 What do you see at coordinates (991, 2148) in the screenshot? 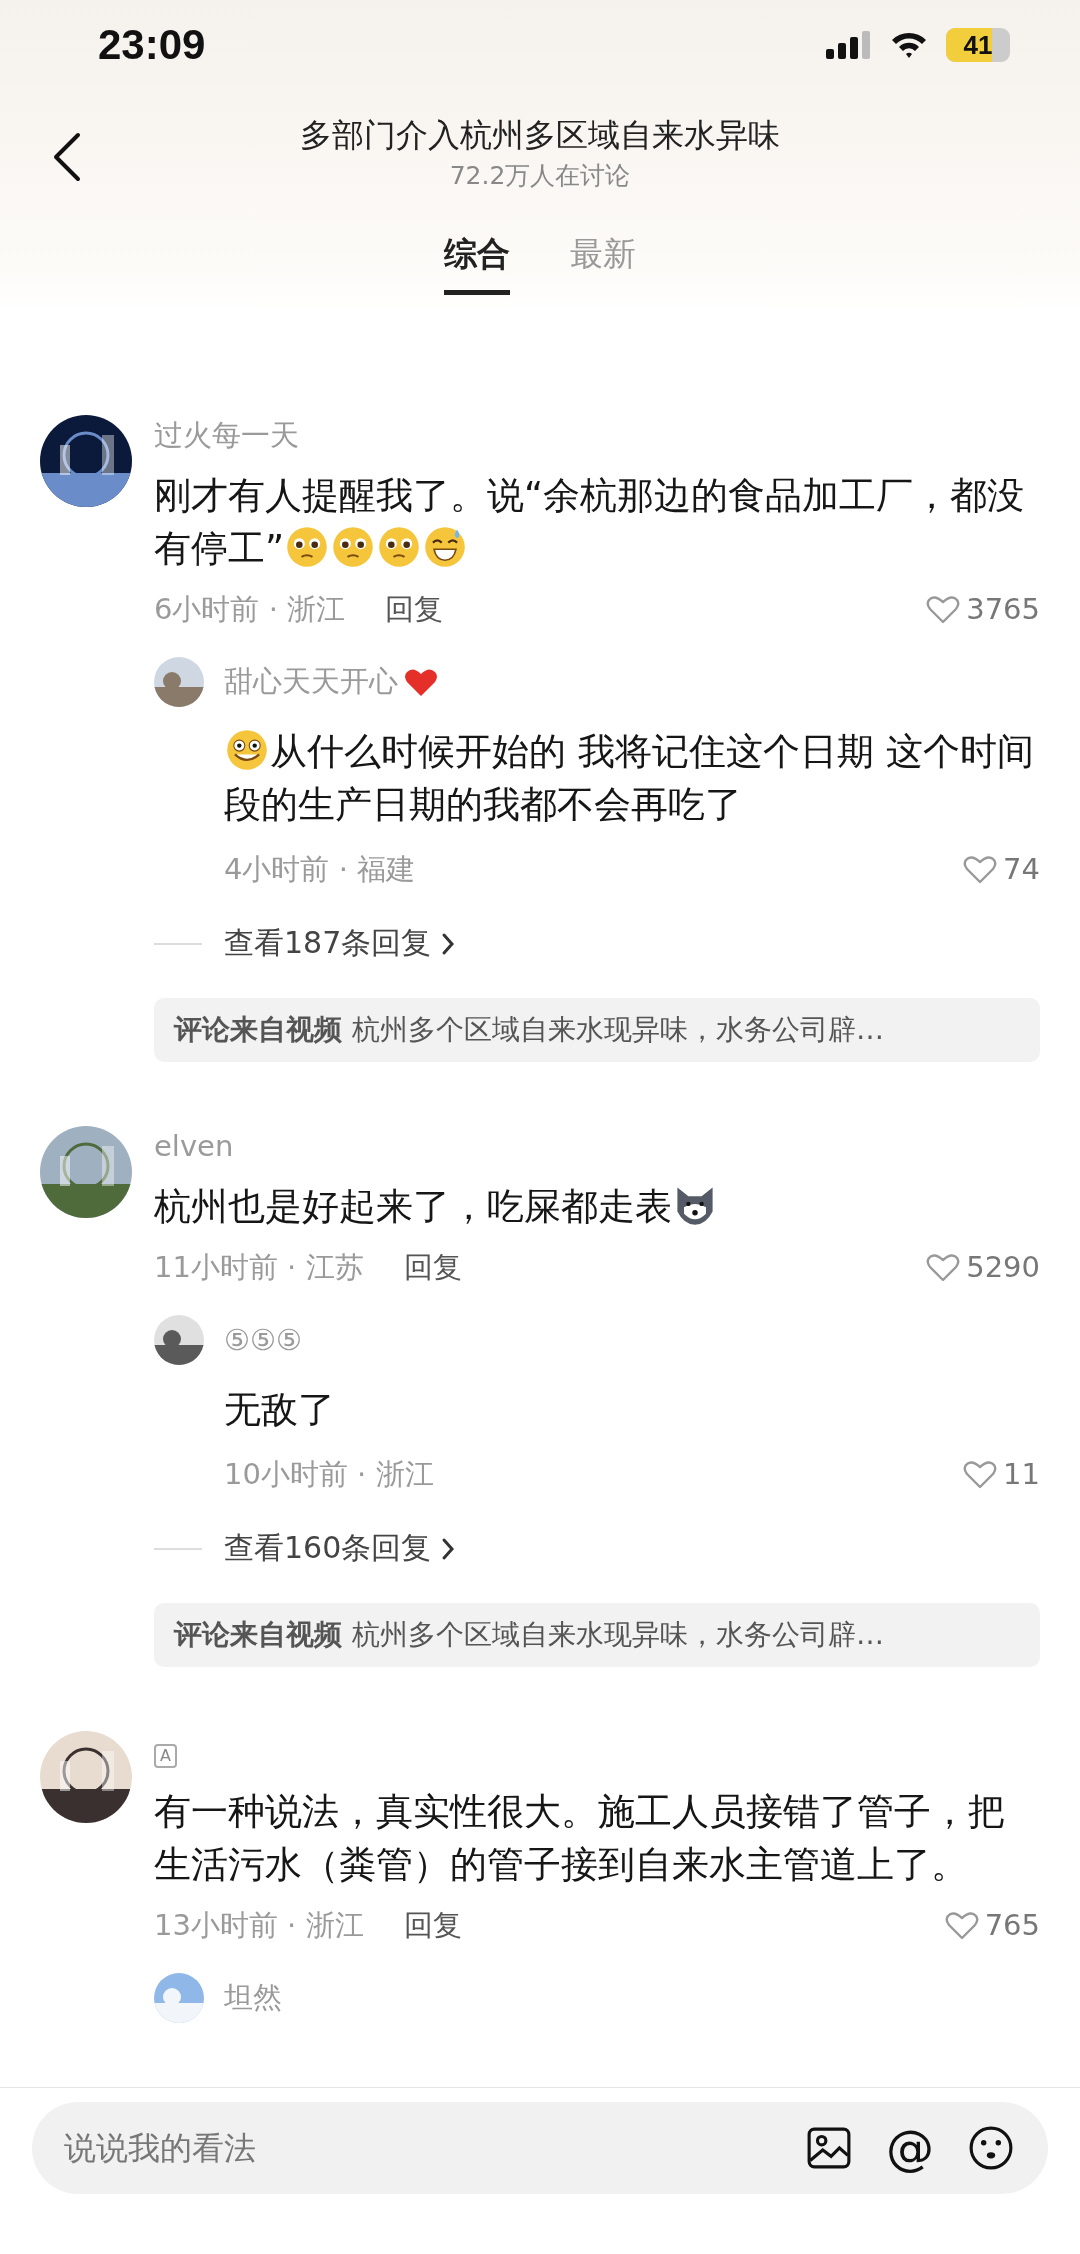
I see `emoji-icon` at bounding box center [991, 2148].